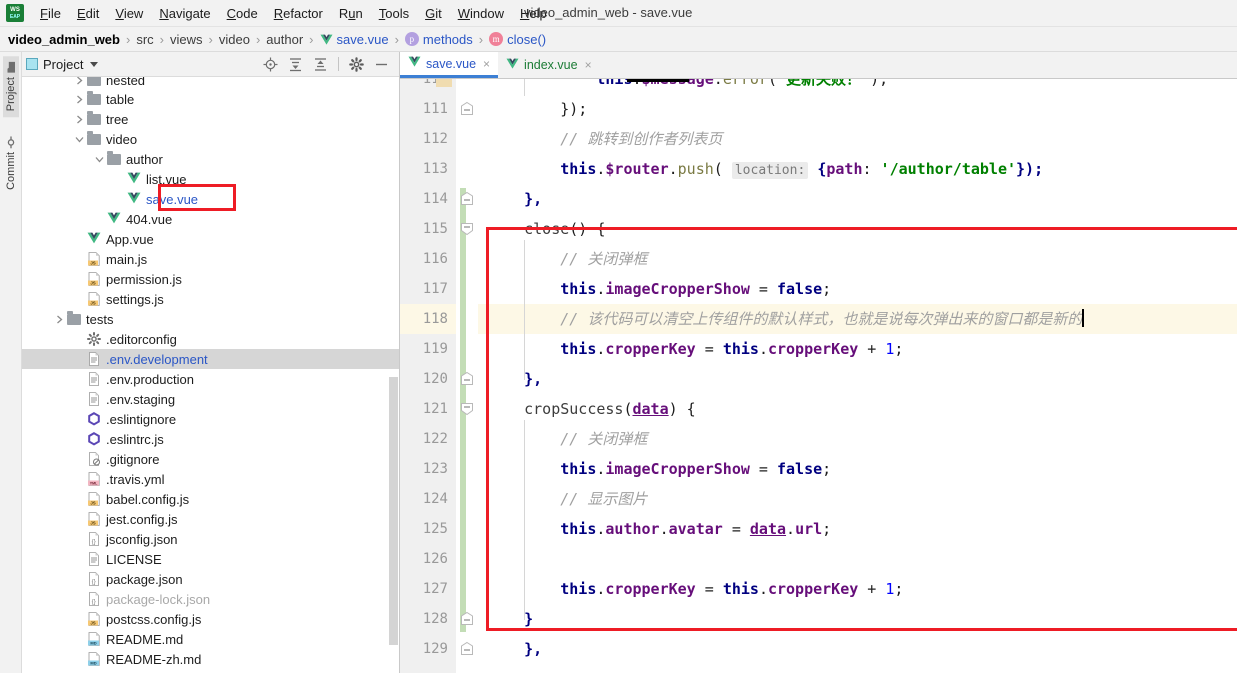  Describe the element at coordinates (517, 39) in the screenshot. I see `breadcrumb-item-close-: m close()` at that location.